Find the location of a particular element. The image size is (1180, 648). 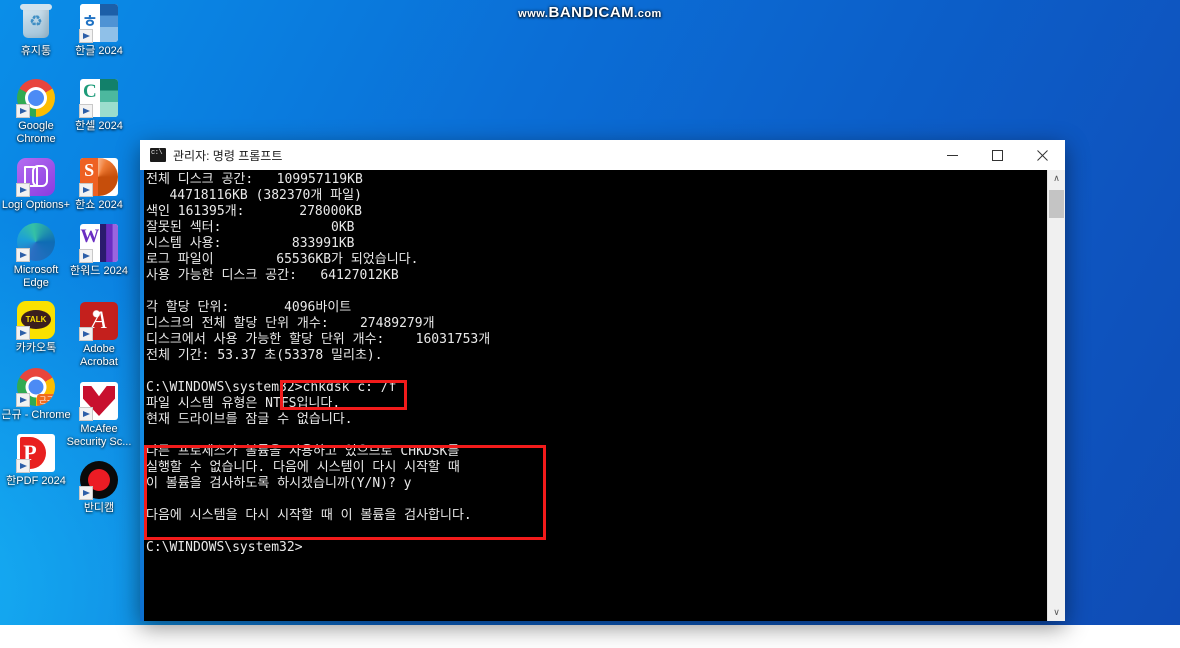

desktop-icon-google-chrome: Google Chrome is located at coordinates (36, 112).